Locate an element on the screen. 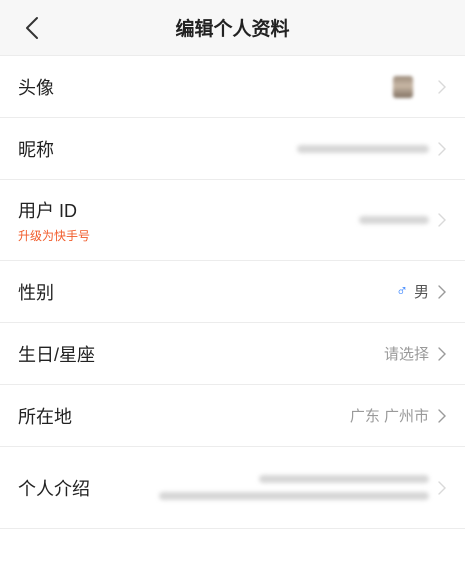 The image size is (465, 565). row-label: 个人介绍 is located at coordinates (54, 488).